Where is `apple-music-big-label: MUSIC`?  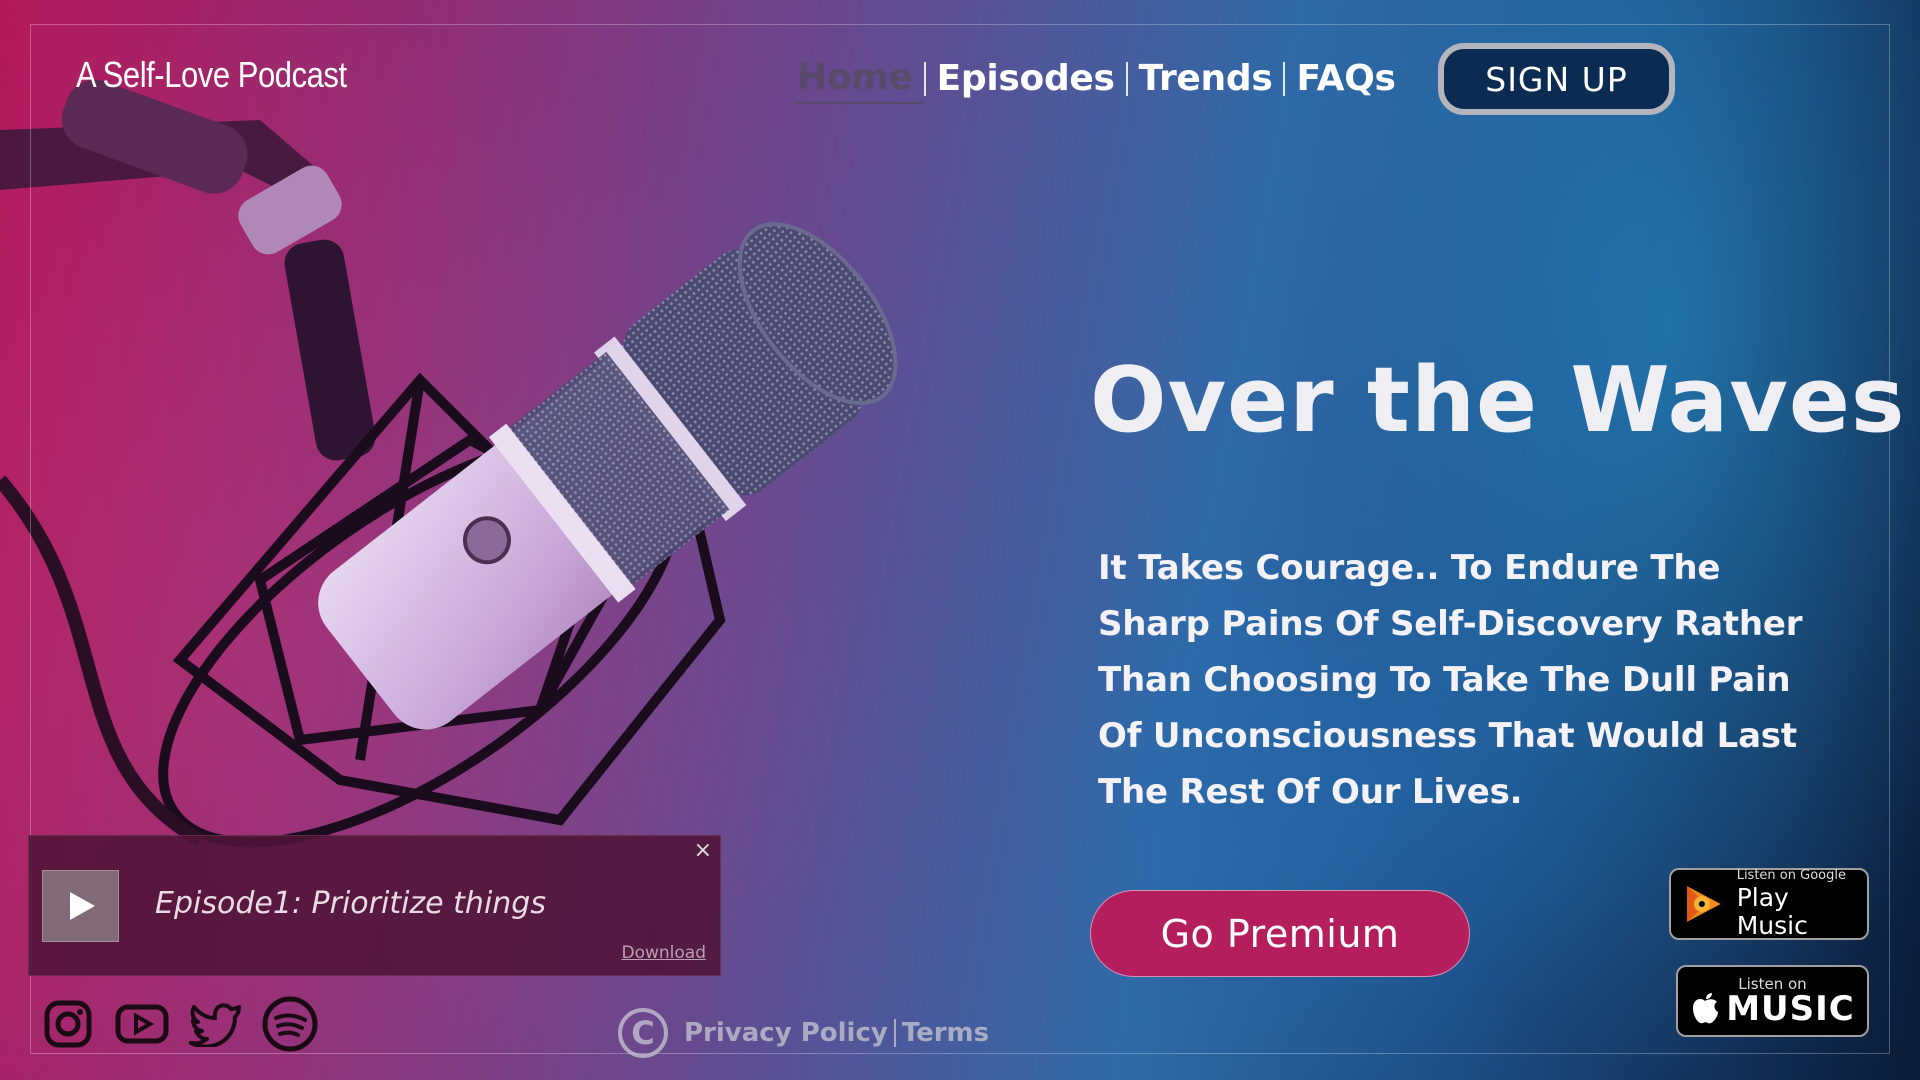
apple-music-big-label: MUSIC is located at coordinates (1790, 1009).